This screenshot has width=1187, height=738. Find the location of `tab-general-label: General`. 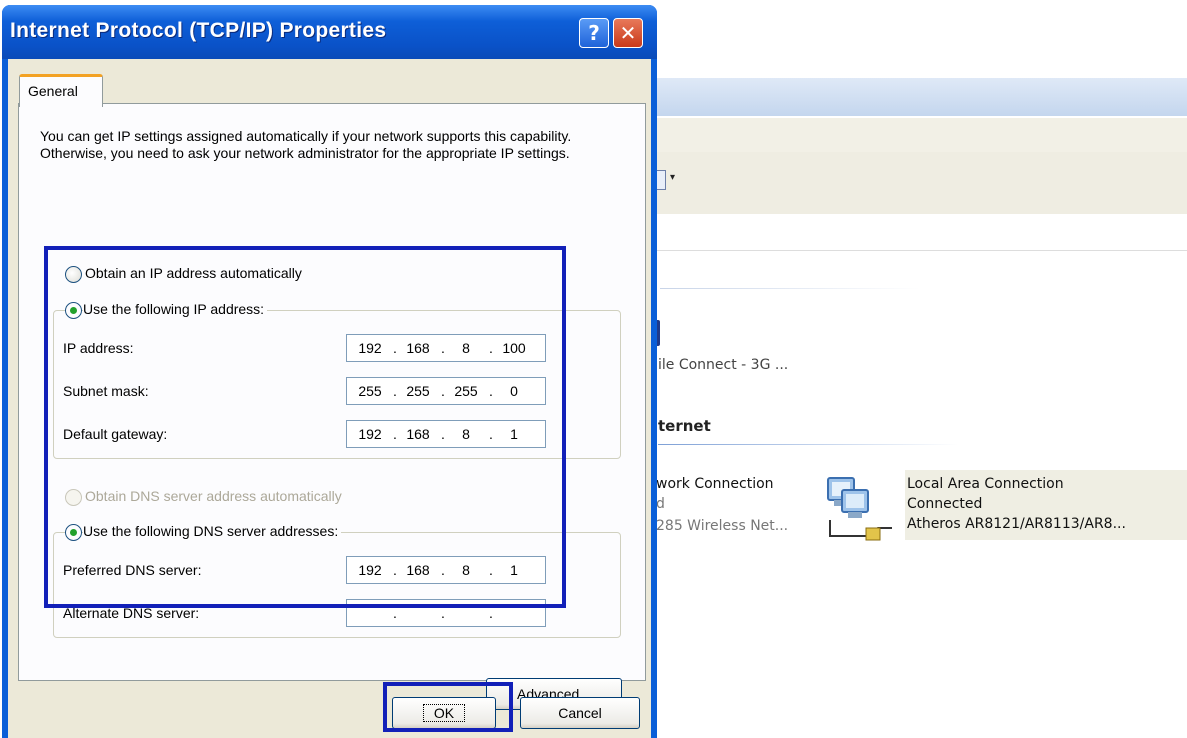

tab-general-label: General is located at coordinates (53, 91).